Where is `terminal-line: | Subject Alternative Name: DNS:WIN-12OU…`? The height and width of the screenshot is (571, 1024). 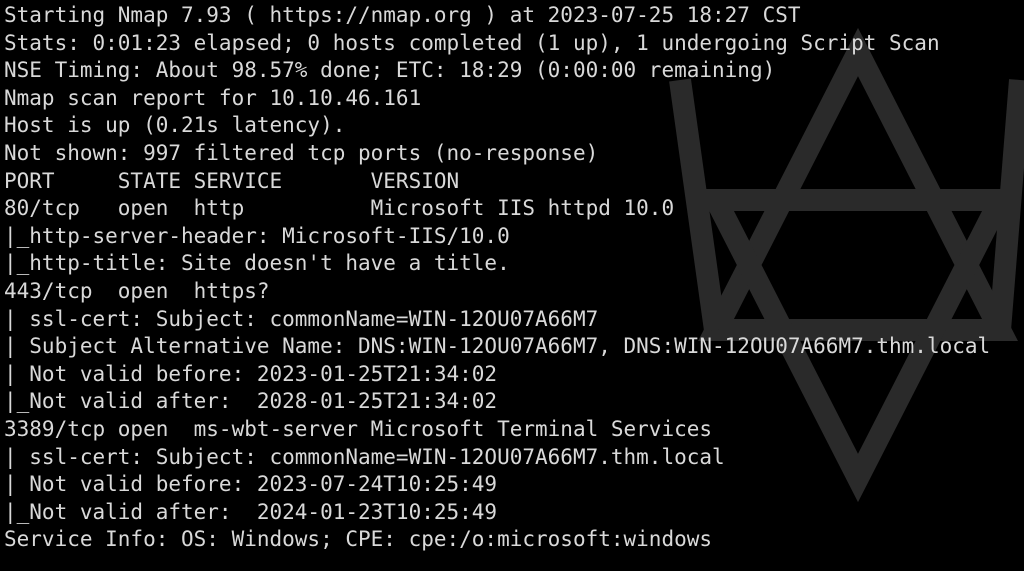 terminal-line: | Subject Alternative Name: DNS:WIN-12OU… is located at coordinates (497, 346).